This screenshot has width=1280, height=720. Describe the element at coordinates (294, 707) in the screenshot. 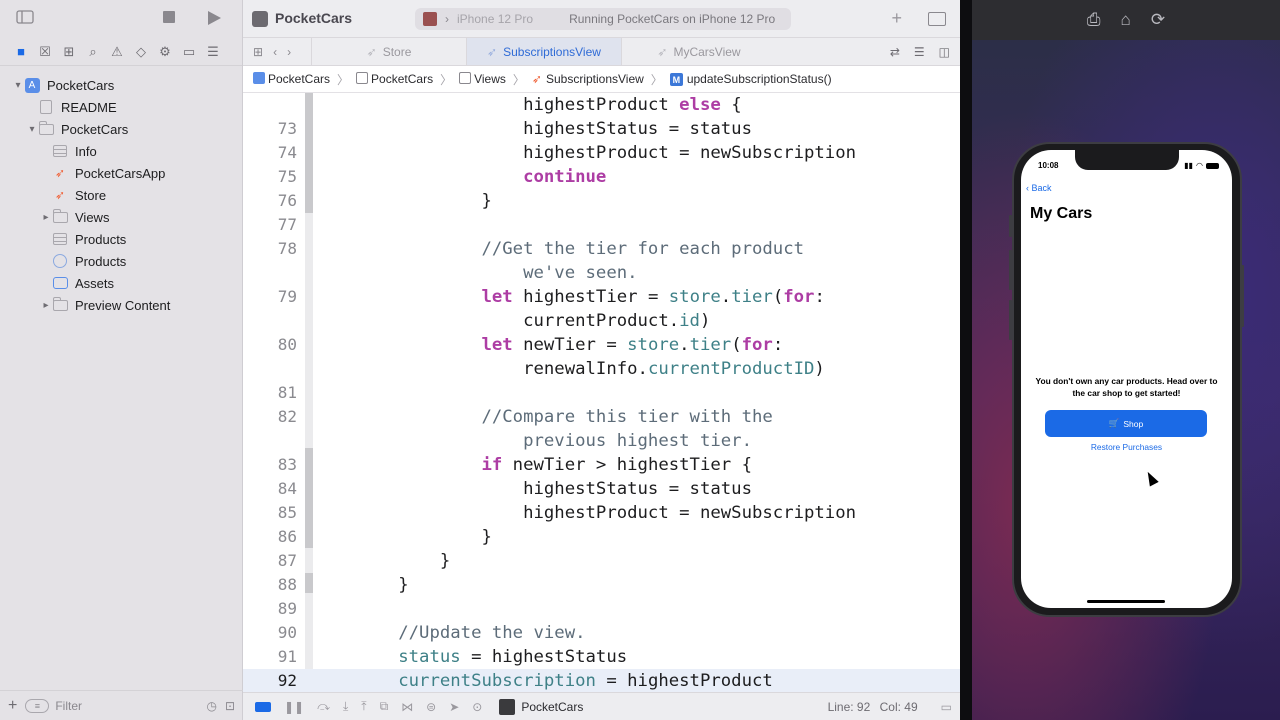

I see `pause-icon: ❚❚` at that location.